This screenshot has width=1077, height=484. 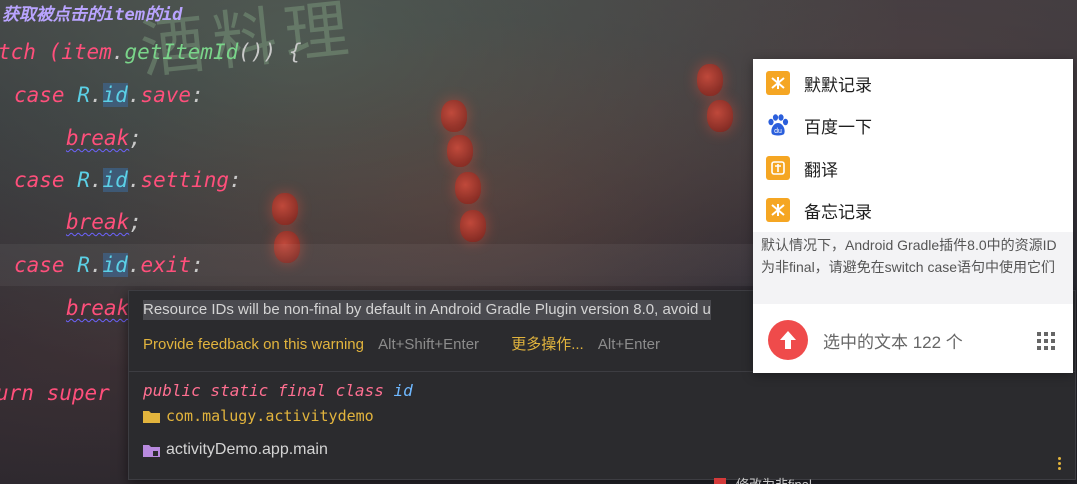 I want to click on menu-item-translate: 翻译, so click(x=913, y=168).